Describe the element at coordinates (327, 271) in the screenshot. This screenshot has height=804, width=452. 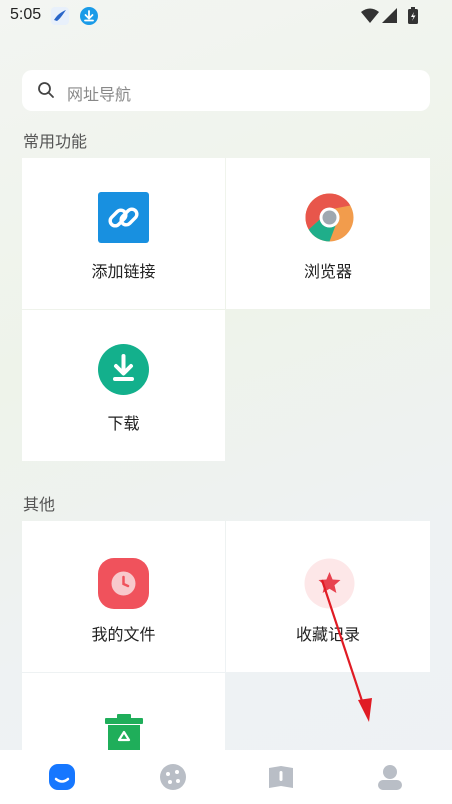
I see `browser-label: 浏览器` at that location.